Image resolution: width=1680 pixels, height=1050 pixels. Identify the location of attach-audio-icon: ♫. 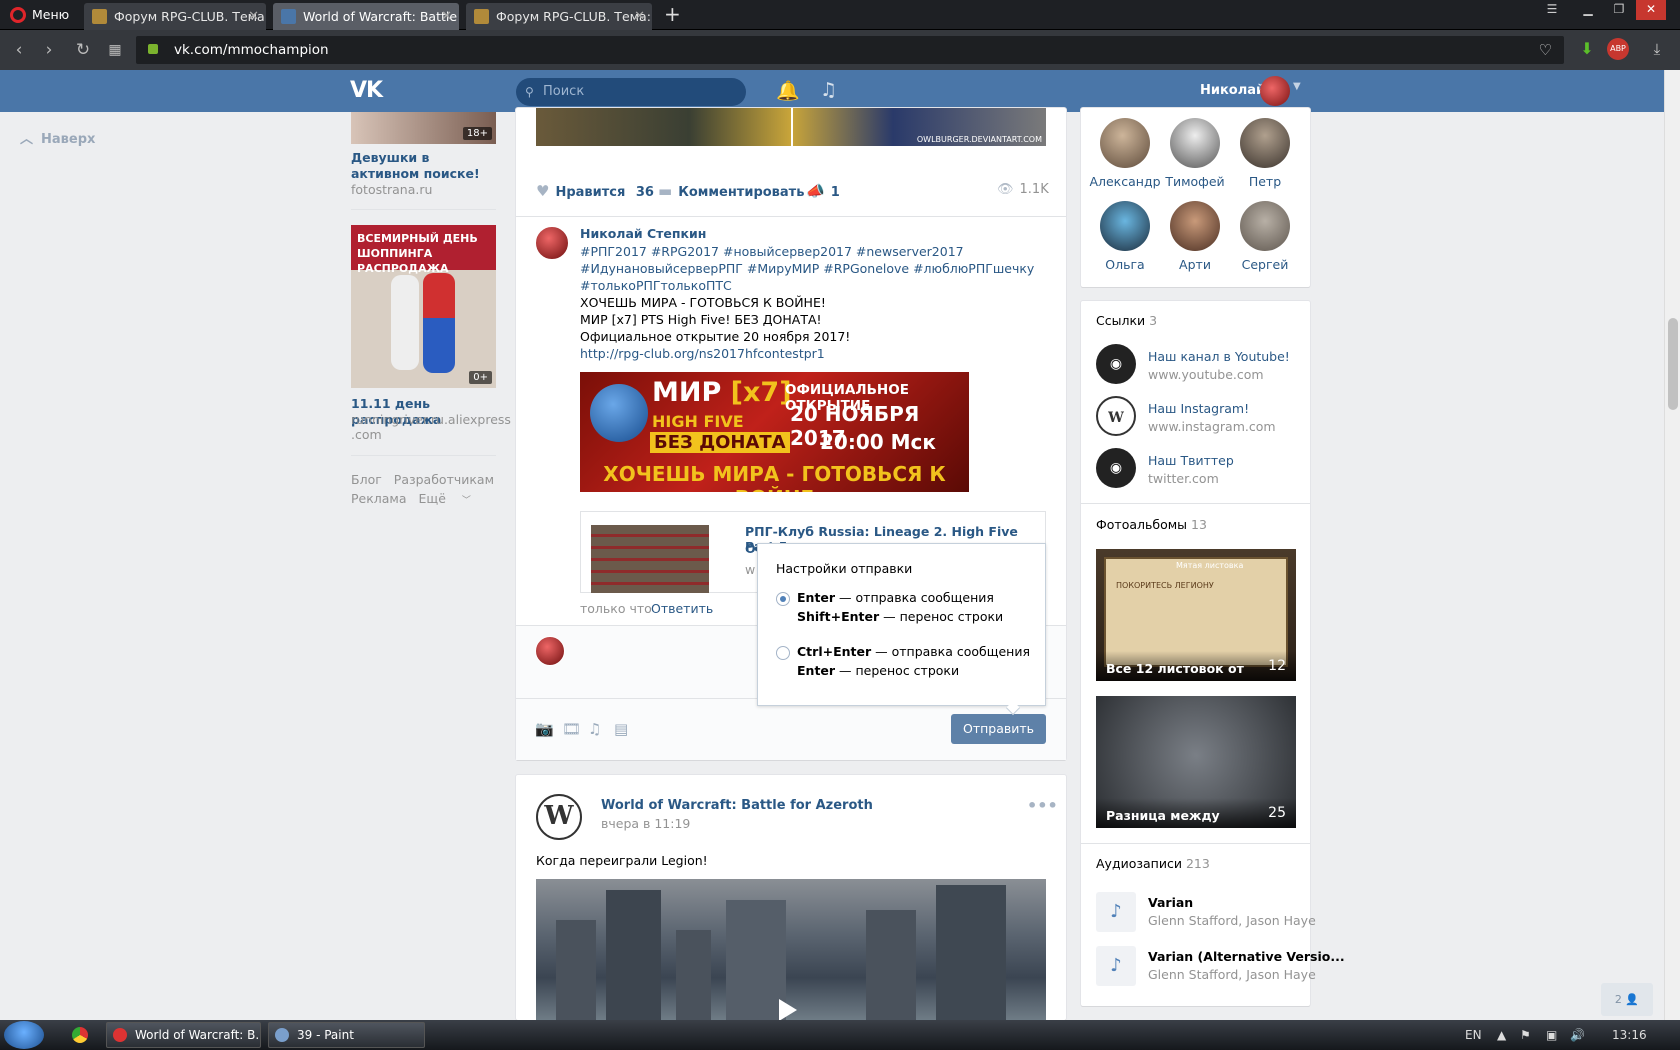
(594, 729).